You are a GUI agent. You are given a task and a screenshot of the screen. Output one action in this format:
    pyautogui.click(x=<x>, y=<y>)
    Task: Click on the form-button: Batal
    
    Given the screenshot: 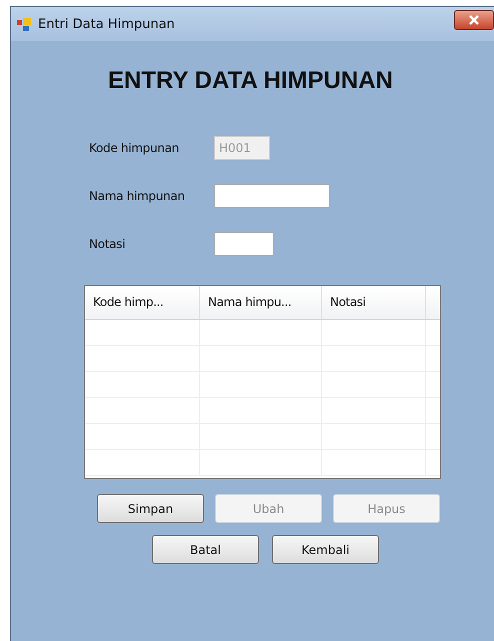 What is the action you would take?
    pyautogui.click(x=205, y=549)
    